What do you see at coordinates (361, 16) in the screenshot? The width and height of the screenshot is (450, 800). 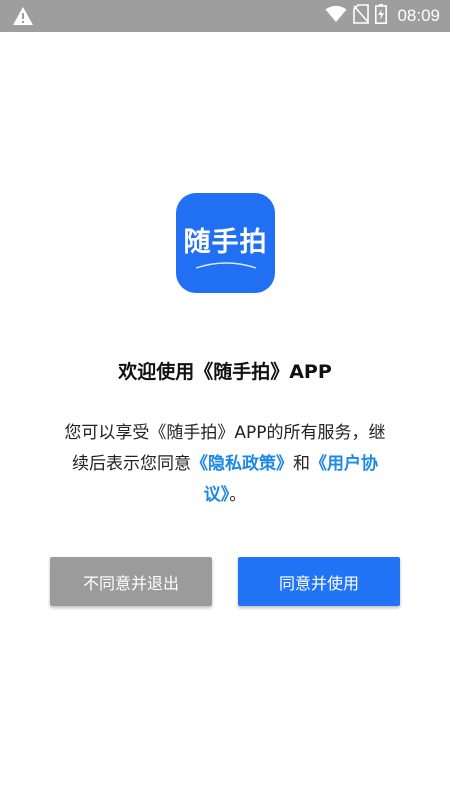 I see `no-sim-icon` at bounding box center [361, 16].